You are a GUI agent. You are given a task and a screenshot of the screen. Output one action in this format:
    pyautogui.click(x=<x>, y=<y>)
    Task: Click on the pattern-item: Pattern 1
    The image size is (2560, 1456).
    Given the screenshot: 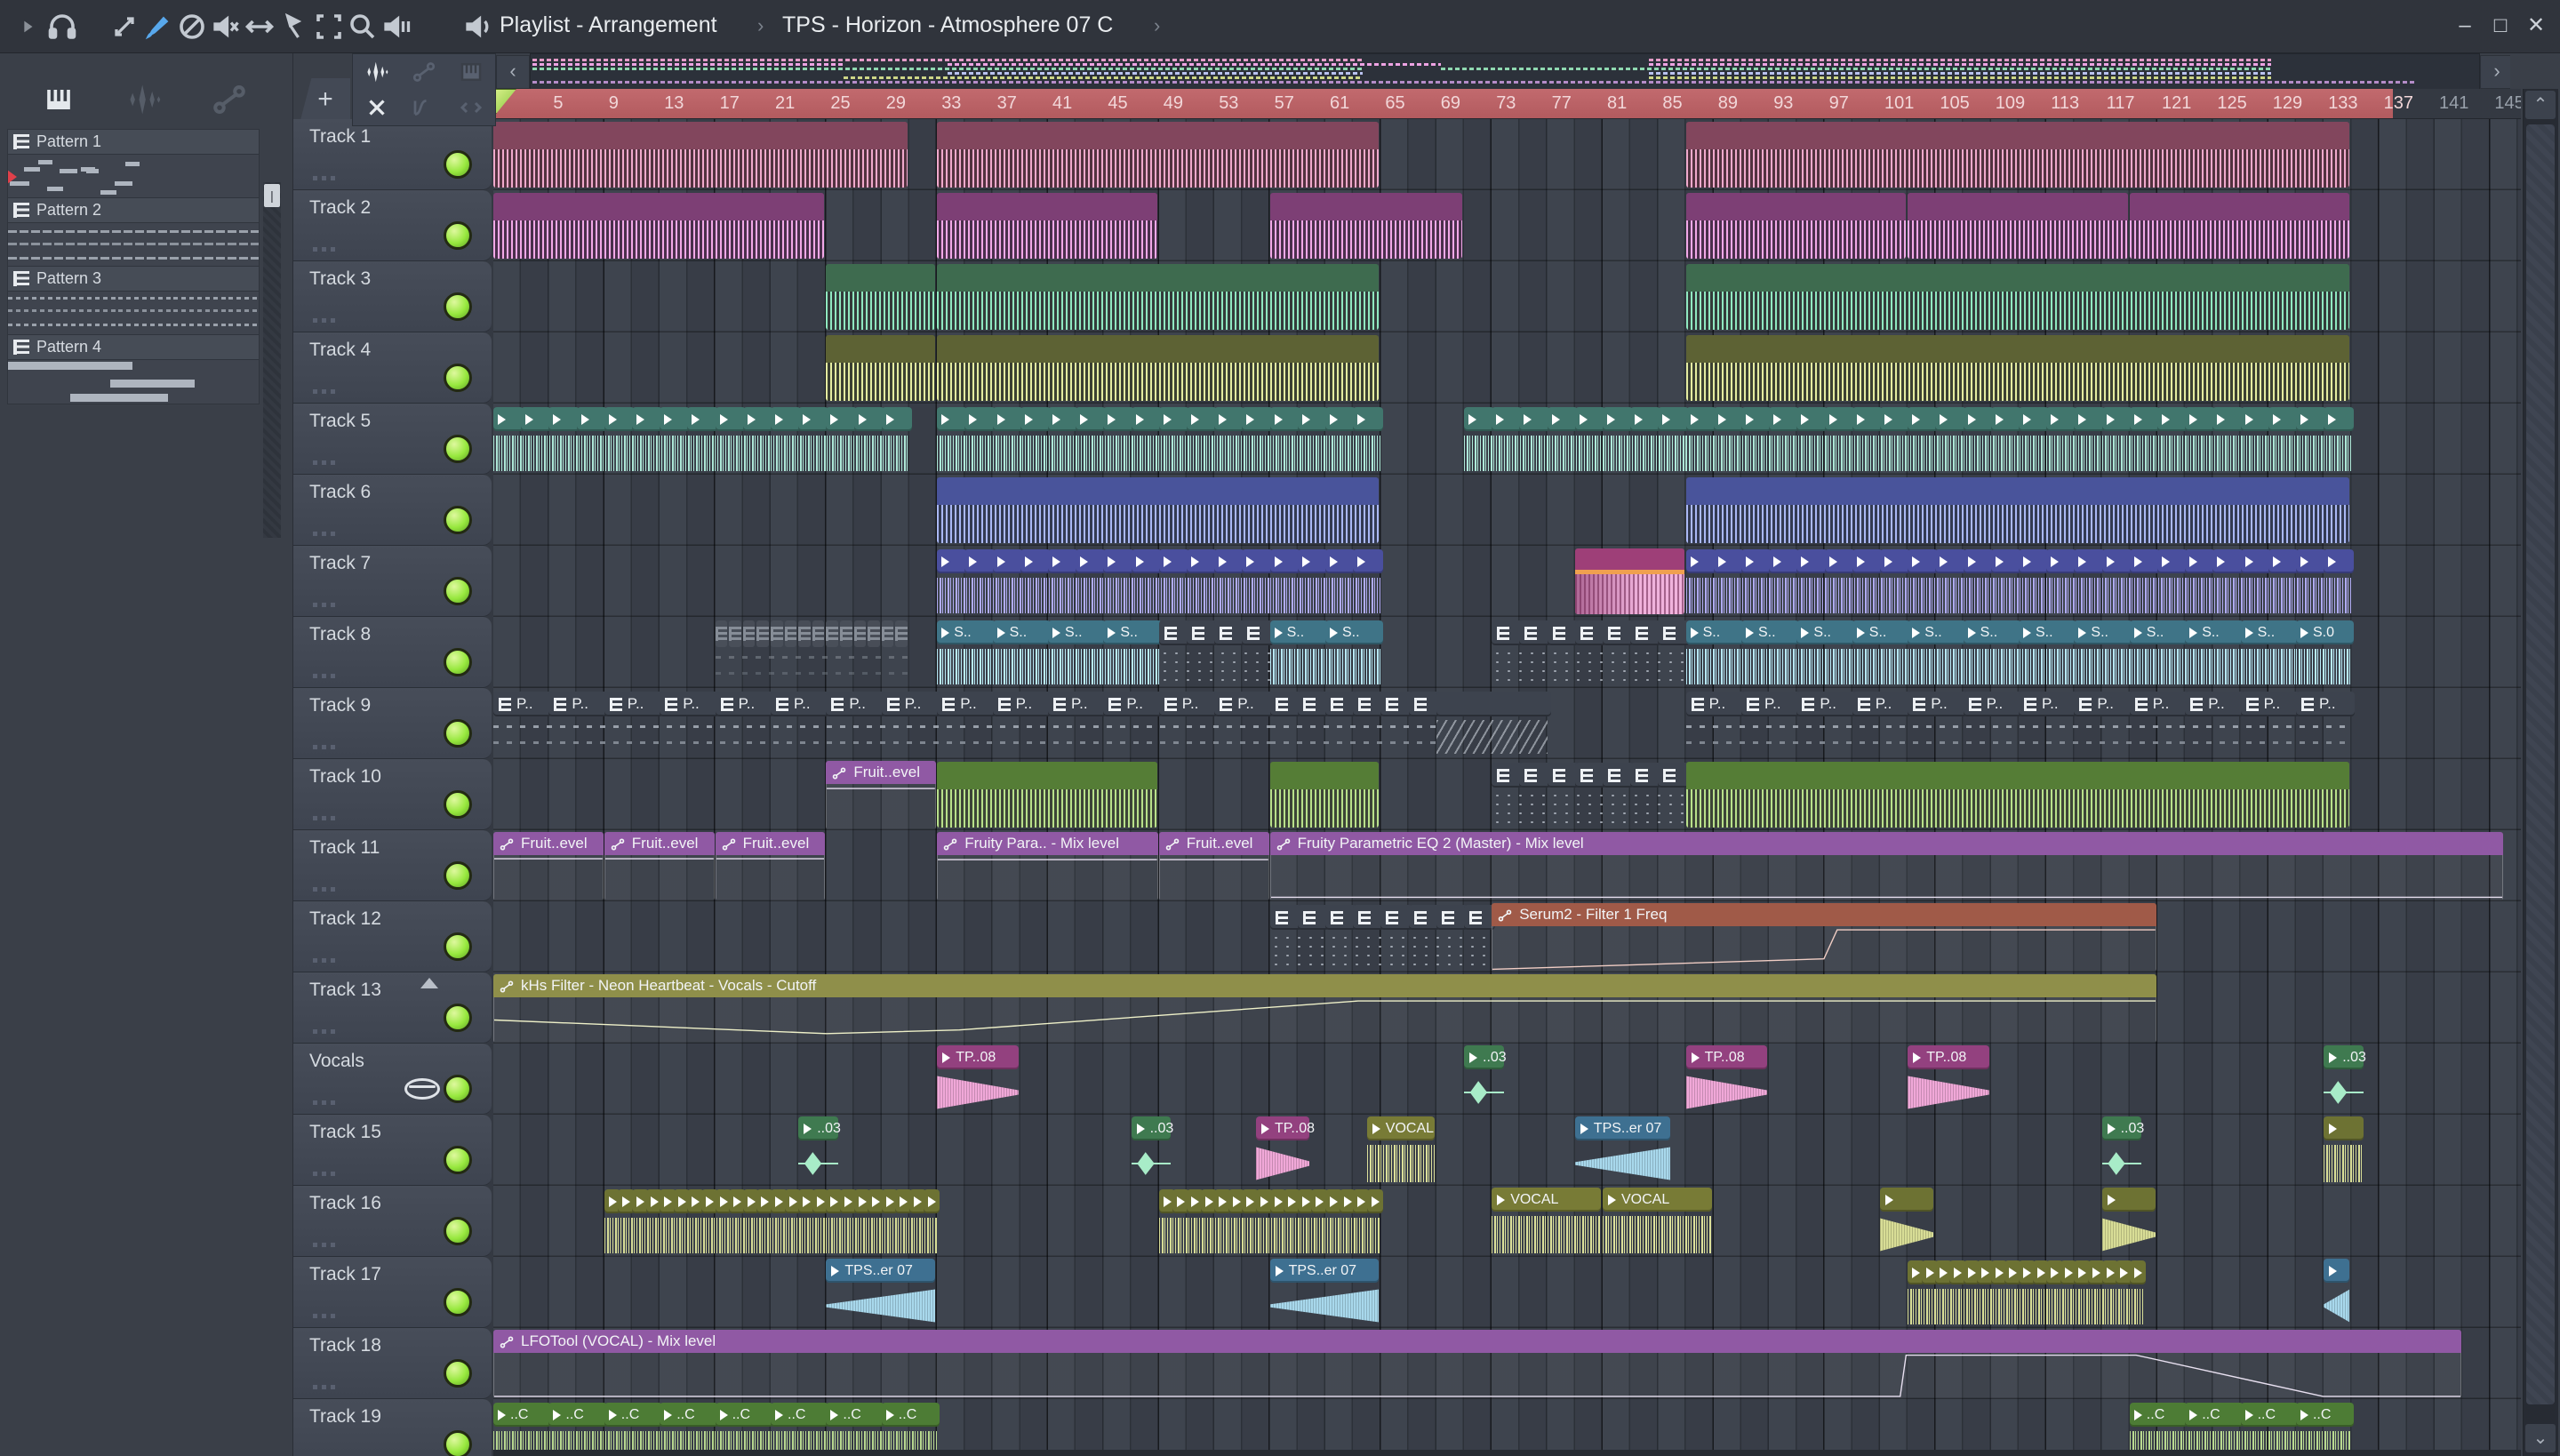 What is the action you would take?
    pyautogui.click(x=133, y=164)
    